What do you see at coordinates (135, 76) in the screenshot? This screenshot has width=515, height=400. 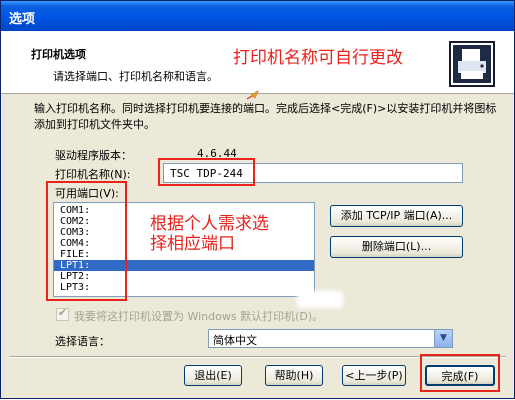 I see `header-subtitle: 请选择端口、打印机名称和语言。` at bounding box center [135, 76].